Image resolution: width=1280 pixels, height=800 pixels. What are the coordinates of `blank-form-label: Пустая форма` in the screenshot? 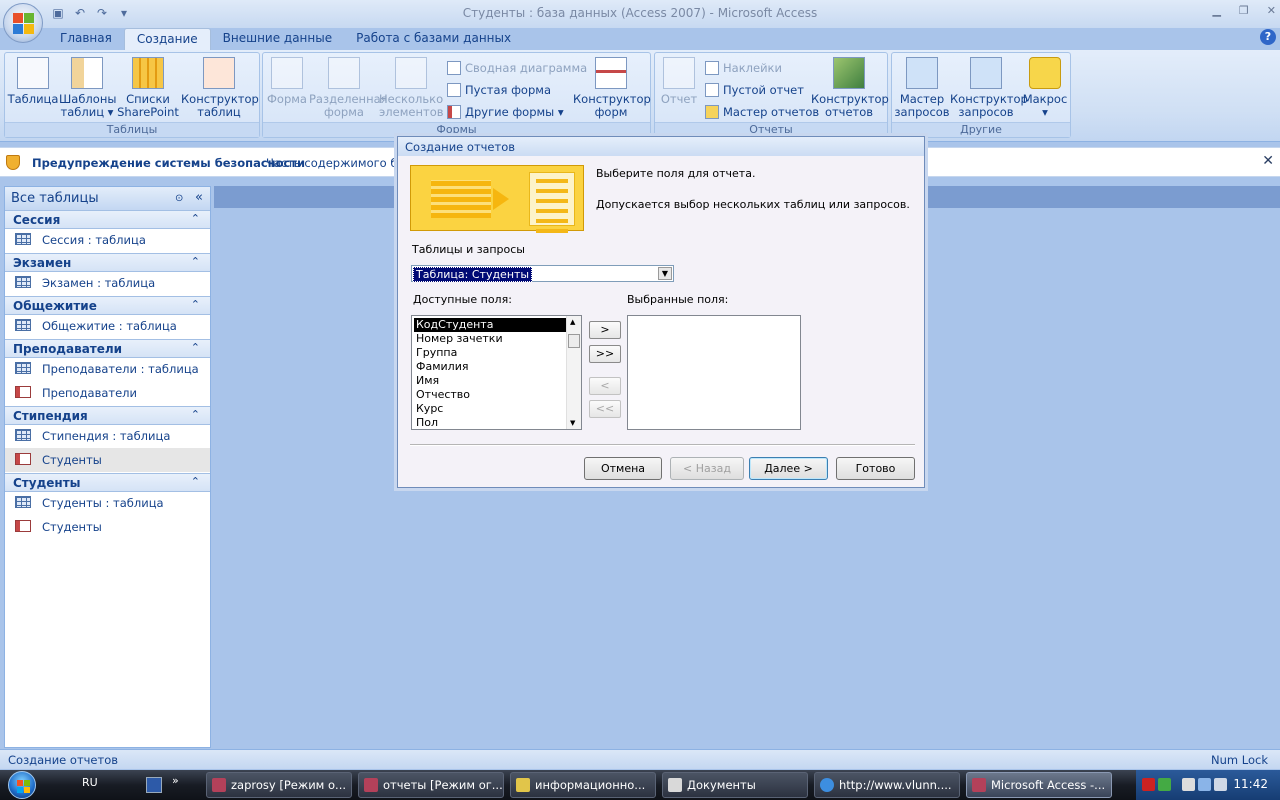 It's located at (508, 90).